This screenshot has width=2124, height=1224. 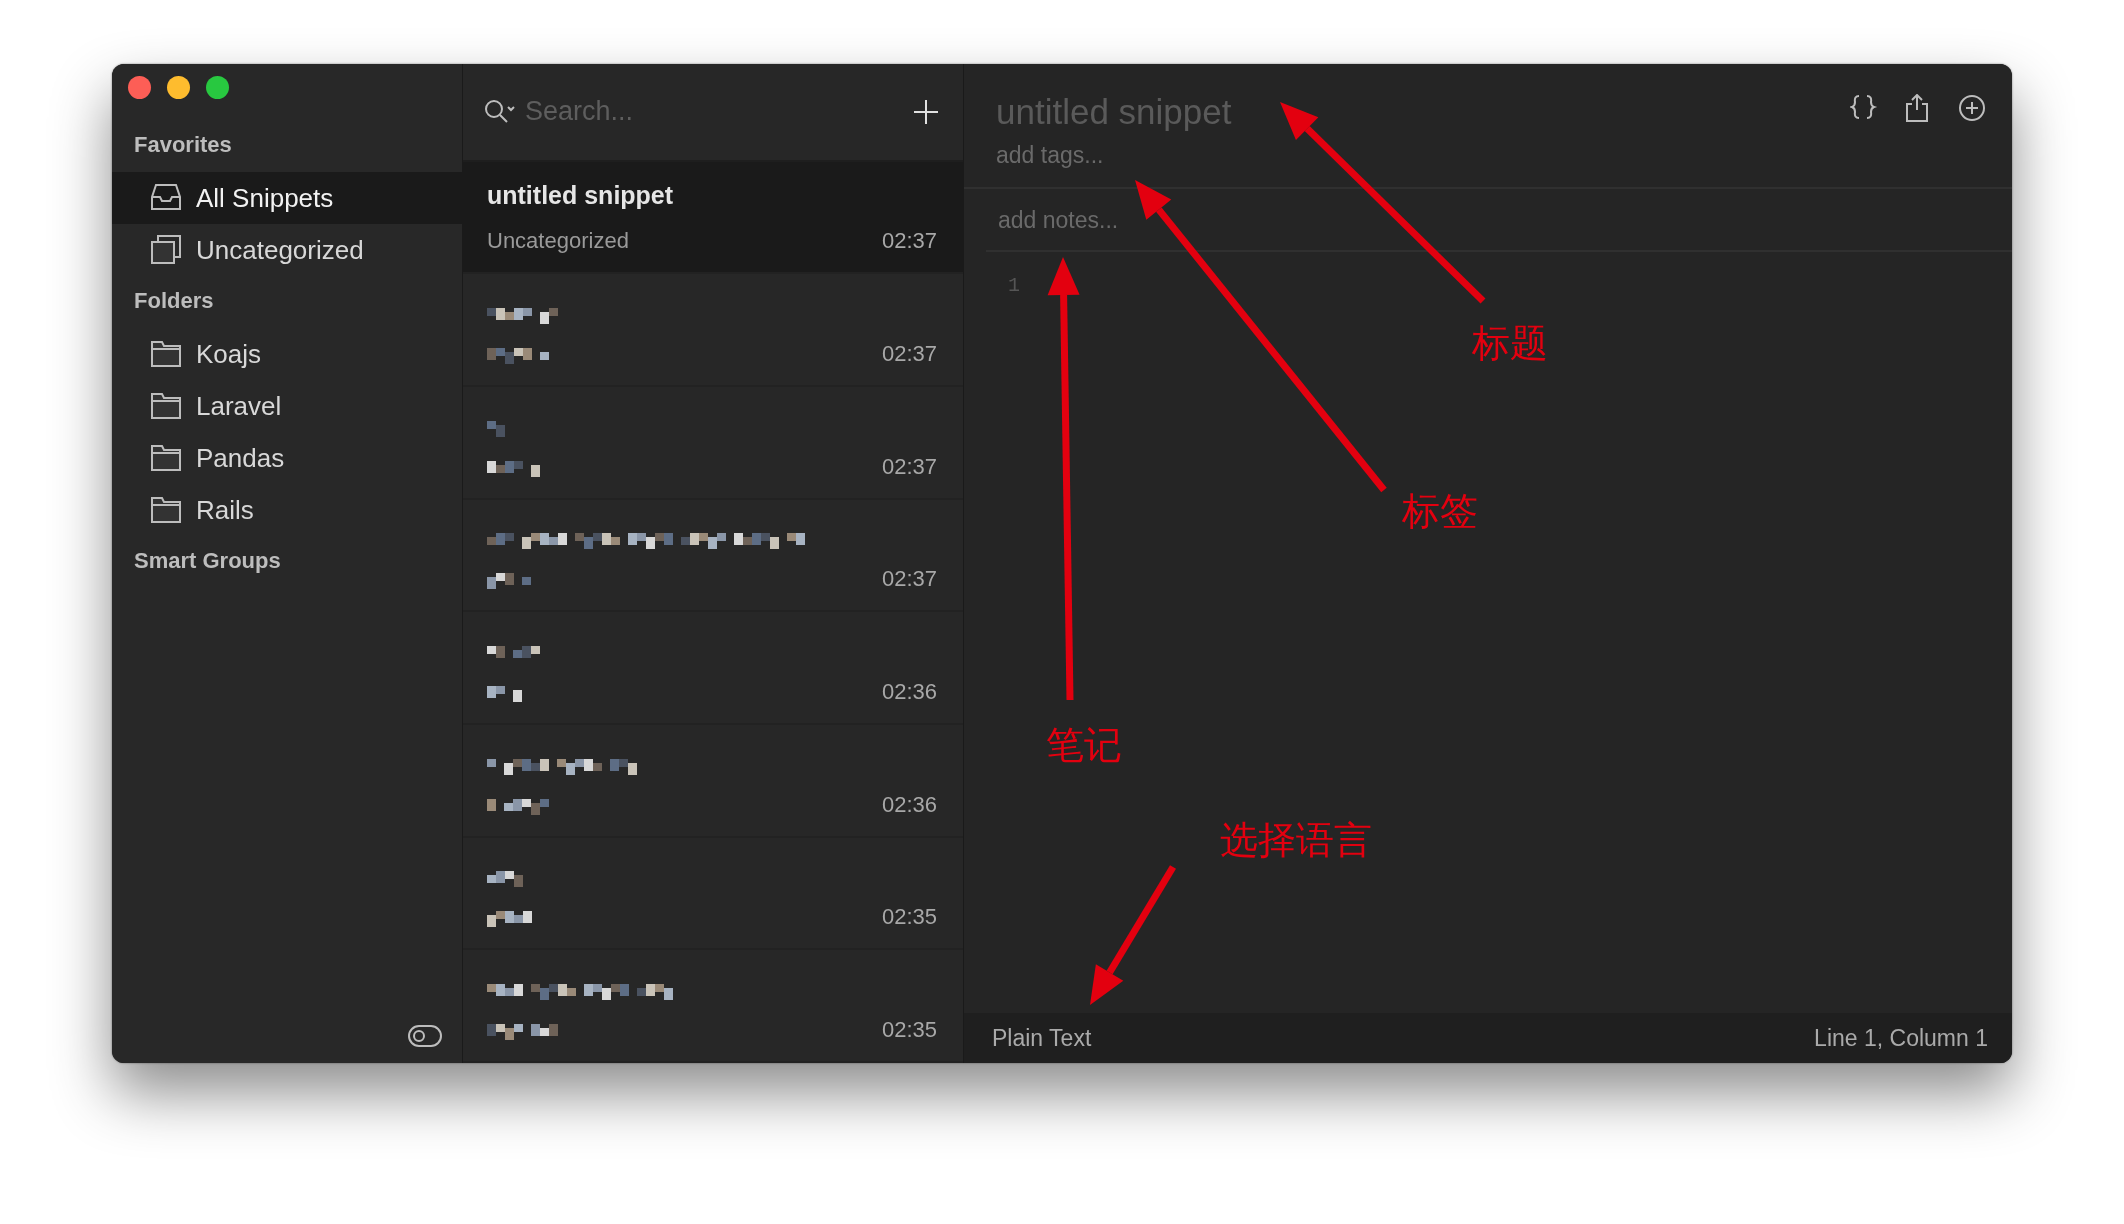 I want to click on add-circle-icon, so click(x=1972, y=108).